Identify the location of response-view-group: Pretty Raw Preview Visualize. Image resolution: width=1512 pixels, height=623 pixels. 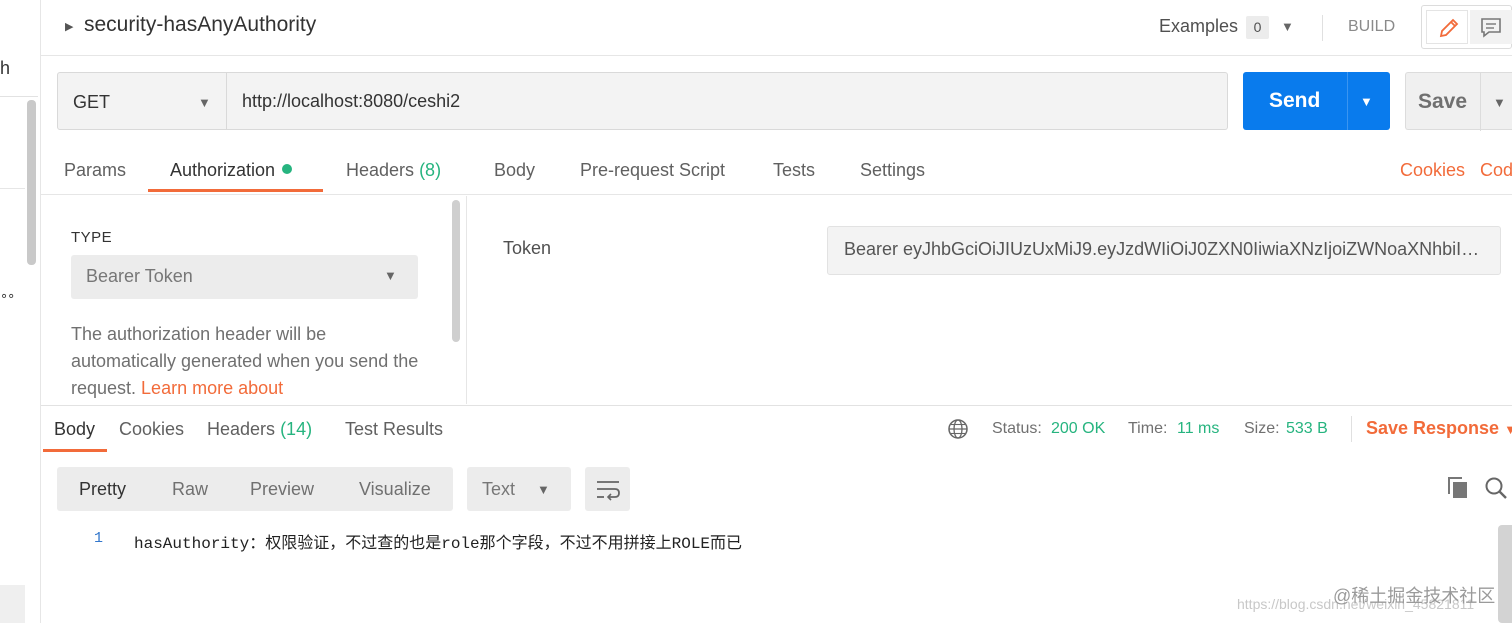
(255, 489).